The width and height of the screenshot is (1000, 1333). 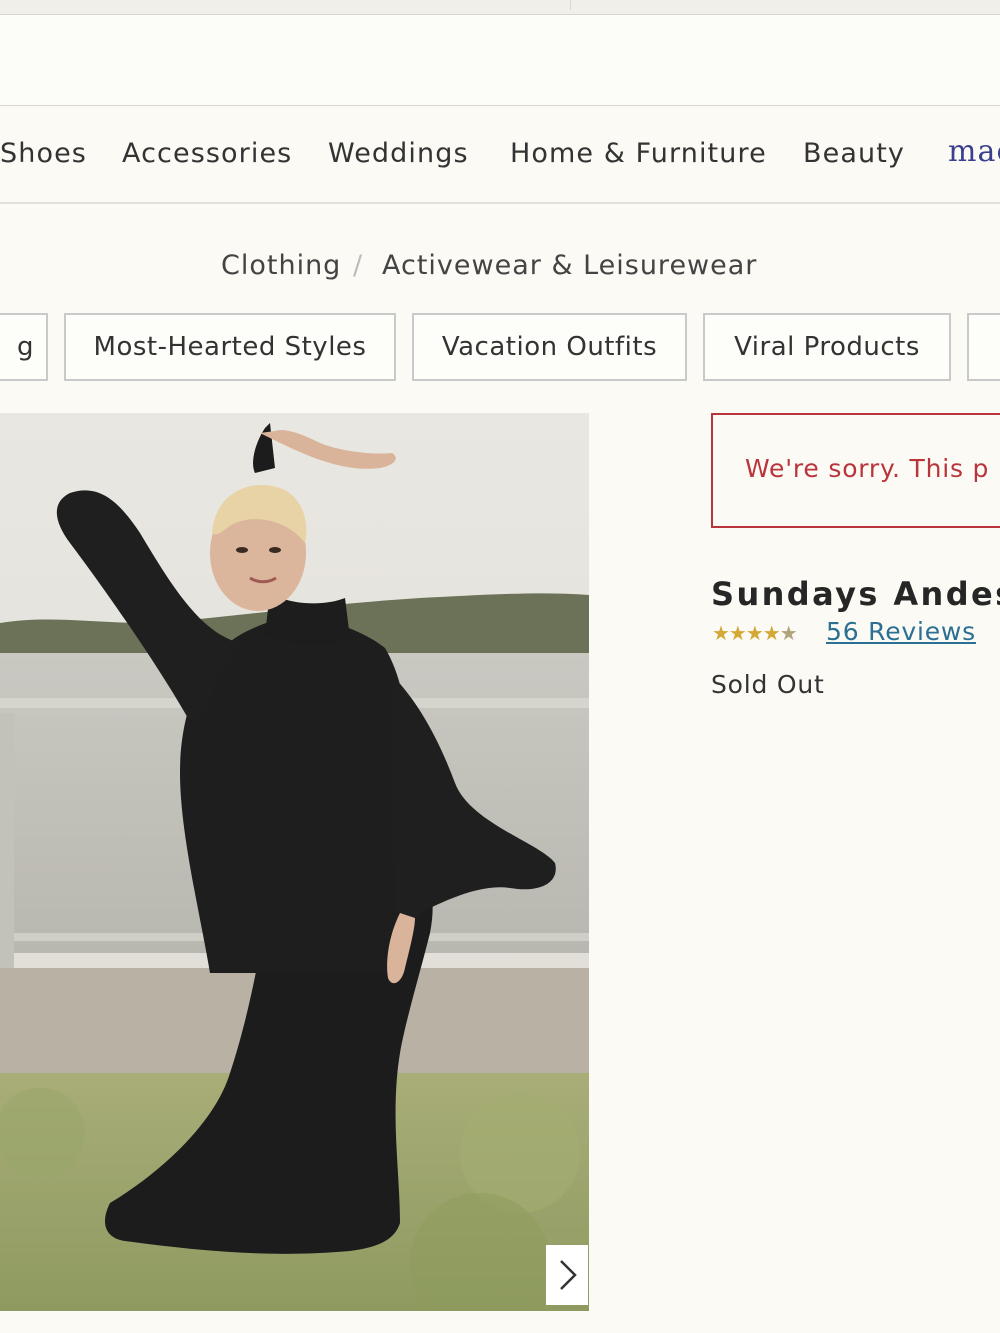 I want to click on browser-top-strip, so click(x=500, y=7).